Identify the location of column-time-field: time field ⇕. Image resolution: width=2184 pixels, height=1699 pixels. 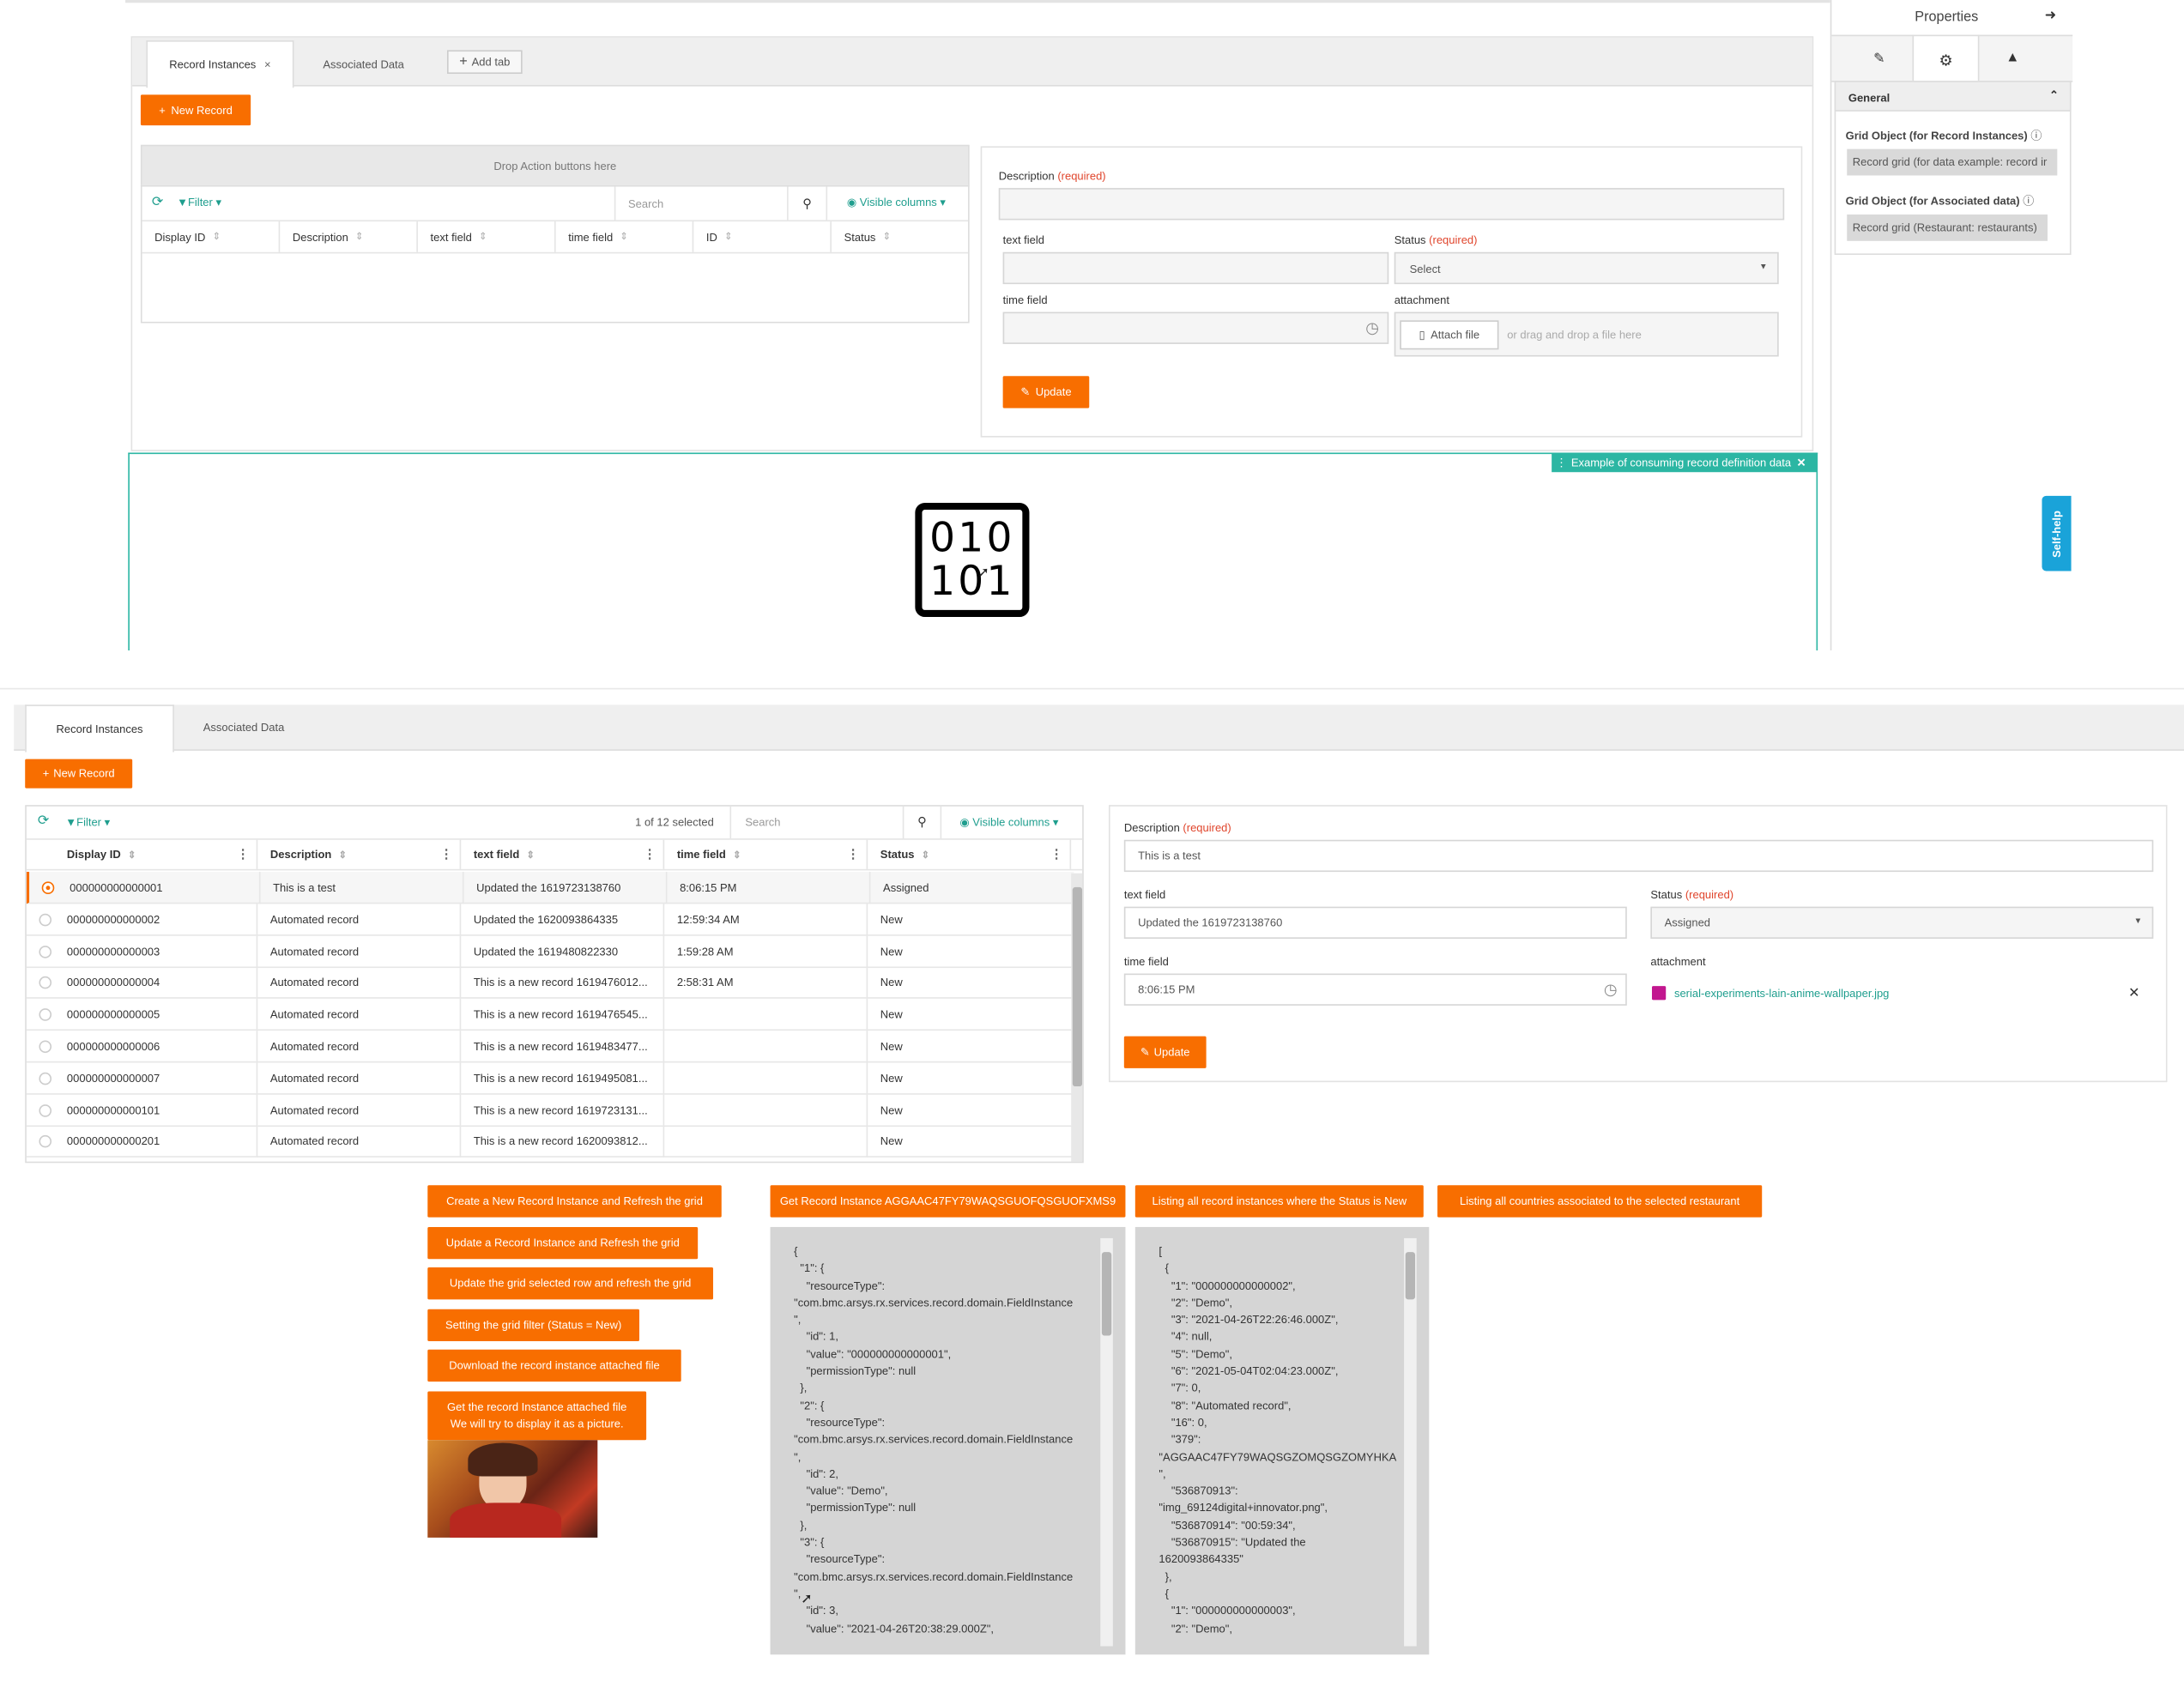
(625, 236).